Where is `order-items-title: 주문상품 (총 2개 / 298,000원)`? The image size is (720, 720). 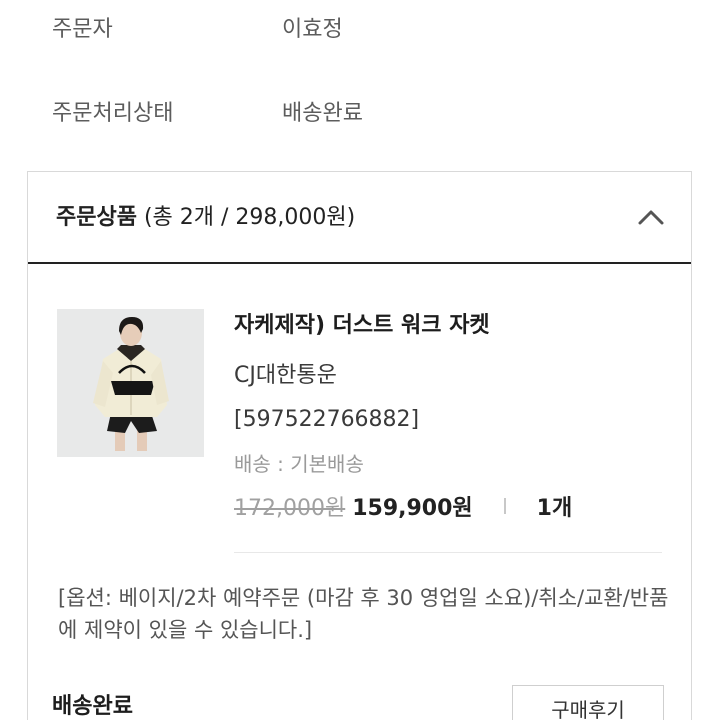 order-items-title: 주문상품 (총 2개 / 298,000원) is located at coordinates (205, 218).